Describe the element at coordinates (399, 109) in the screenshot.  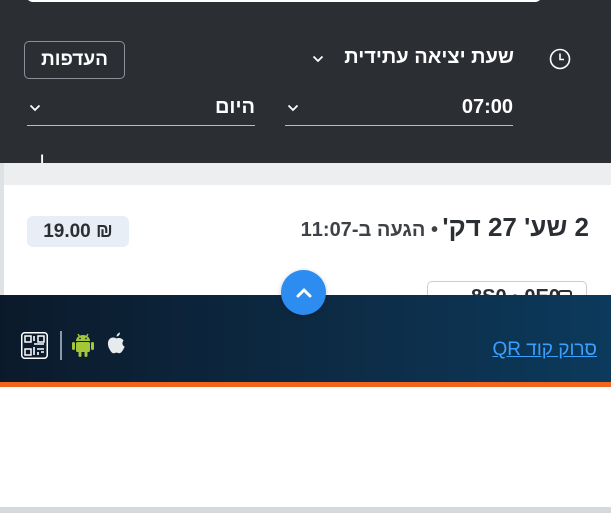
I see `time-select: 07:00` at that location.